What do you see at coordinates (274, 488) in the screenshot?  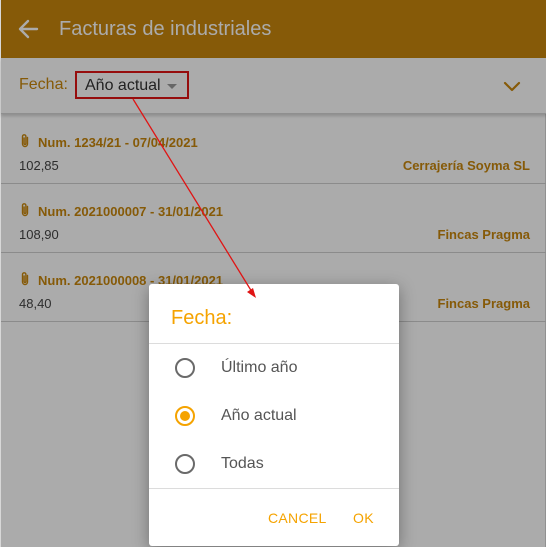 I see `divider` at bounding box center [274, 488].